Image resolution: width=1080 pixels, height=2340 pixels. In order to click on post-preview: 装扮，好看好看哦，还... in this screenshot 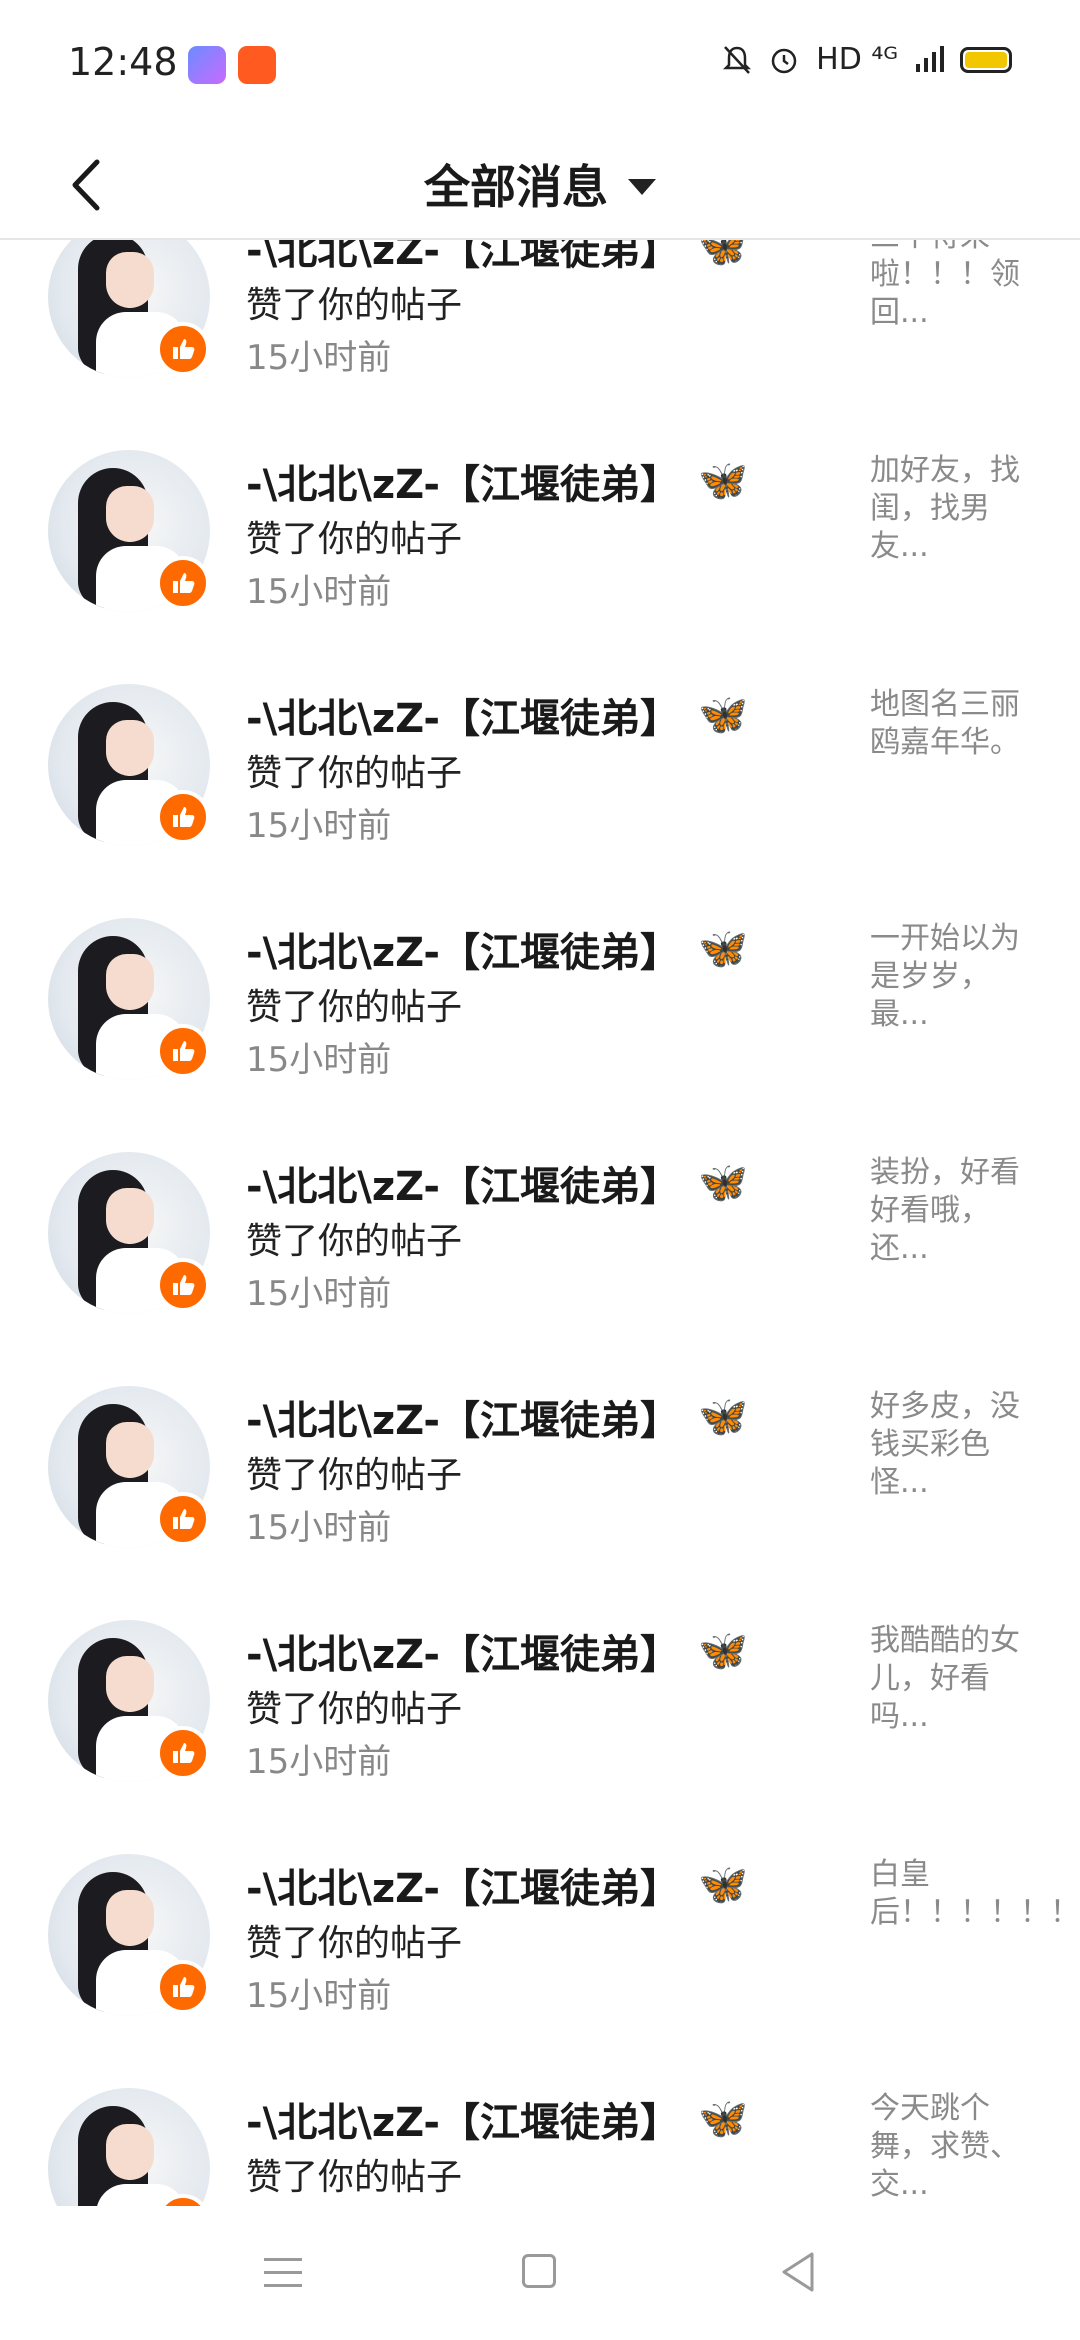, I will do `click(955, 1211)`.